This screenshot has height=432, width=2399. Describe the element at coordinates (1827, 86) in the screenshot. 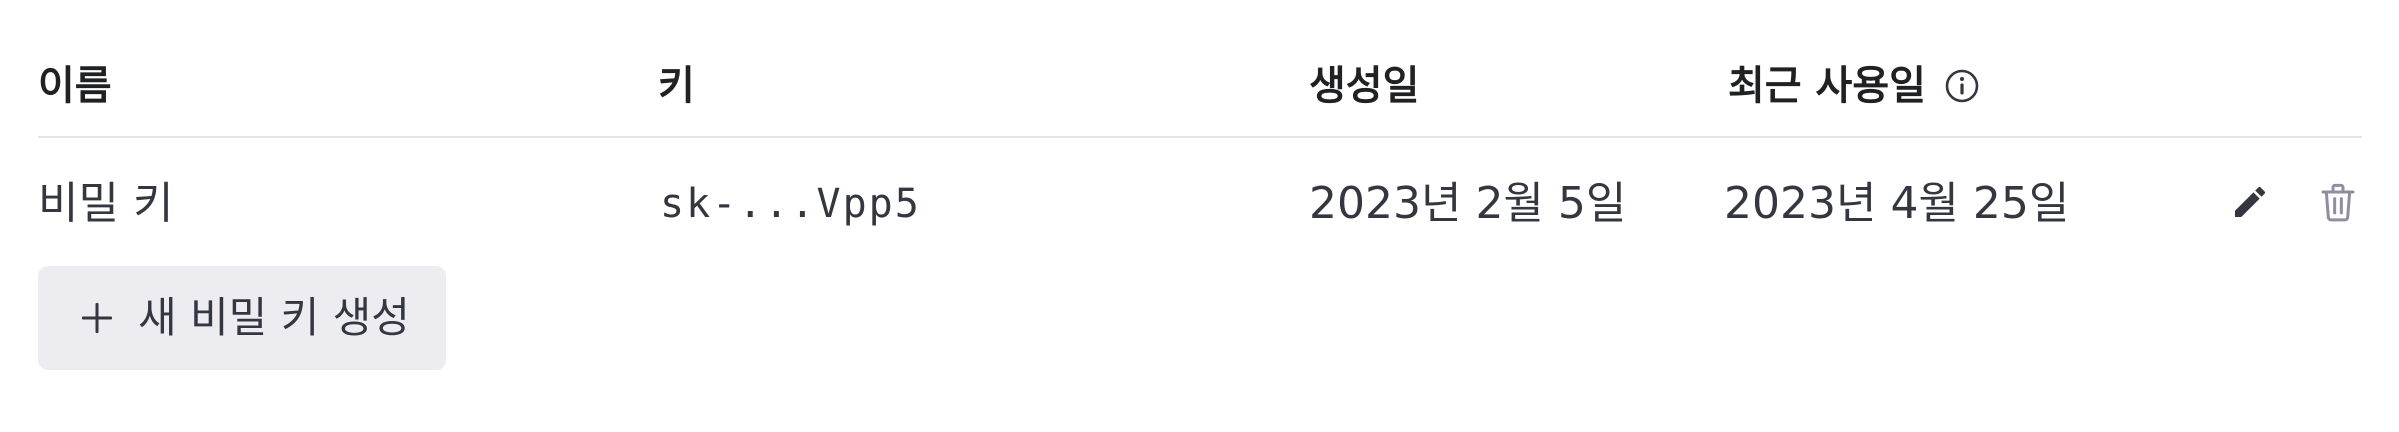

I see `column-header-last-used-label: 최근 사용일` at that location.